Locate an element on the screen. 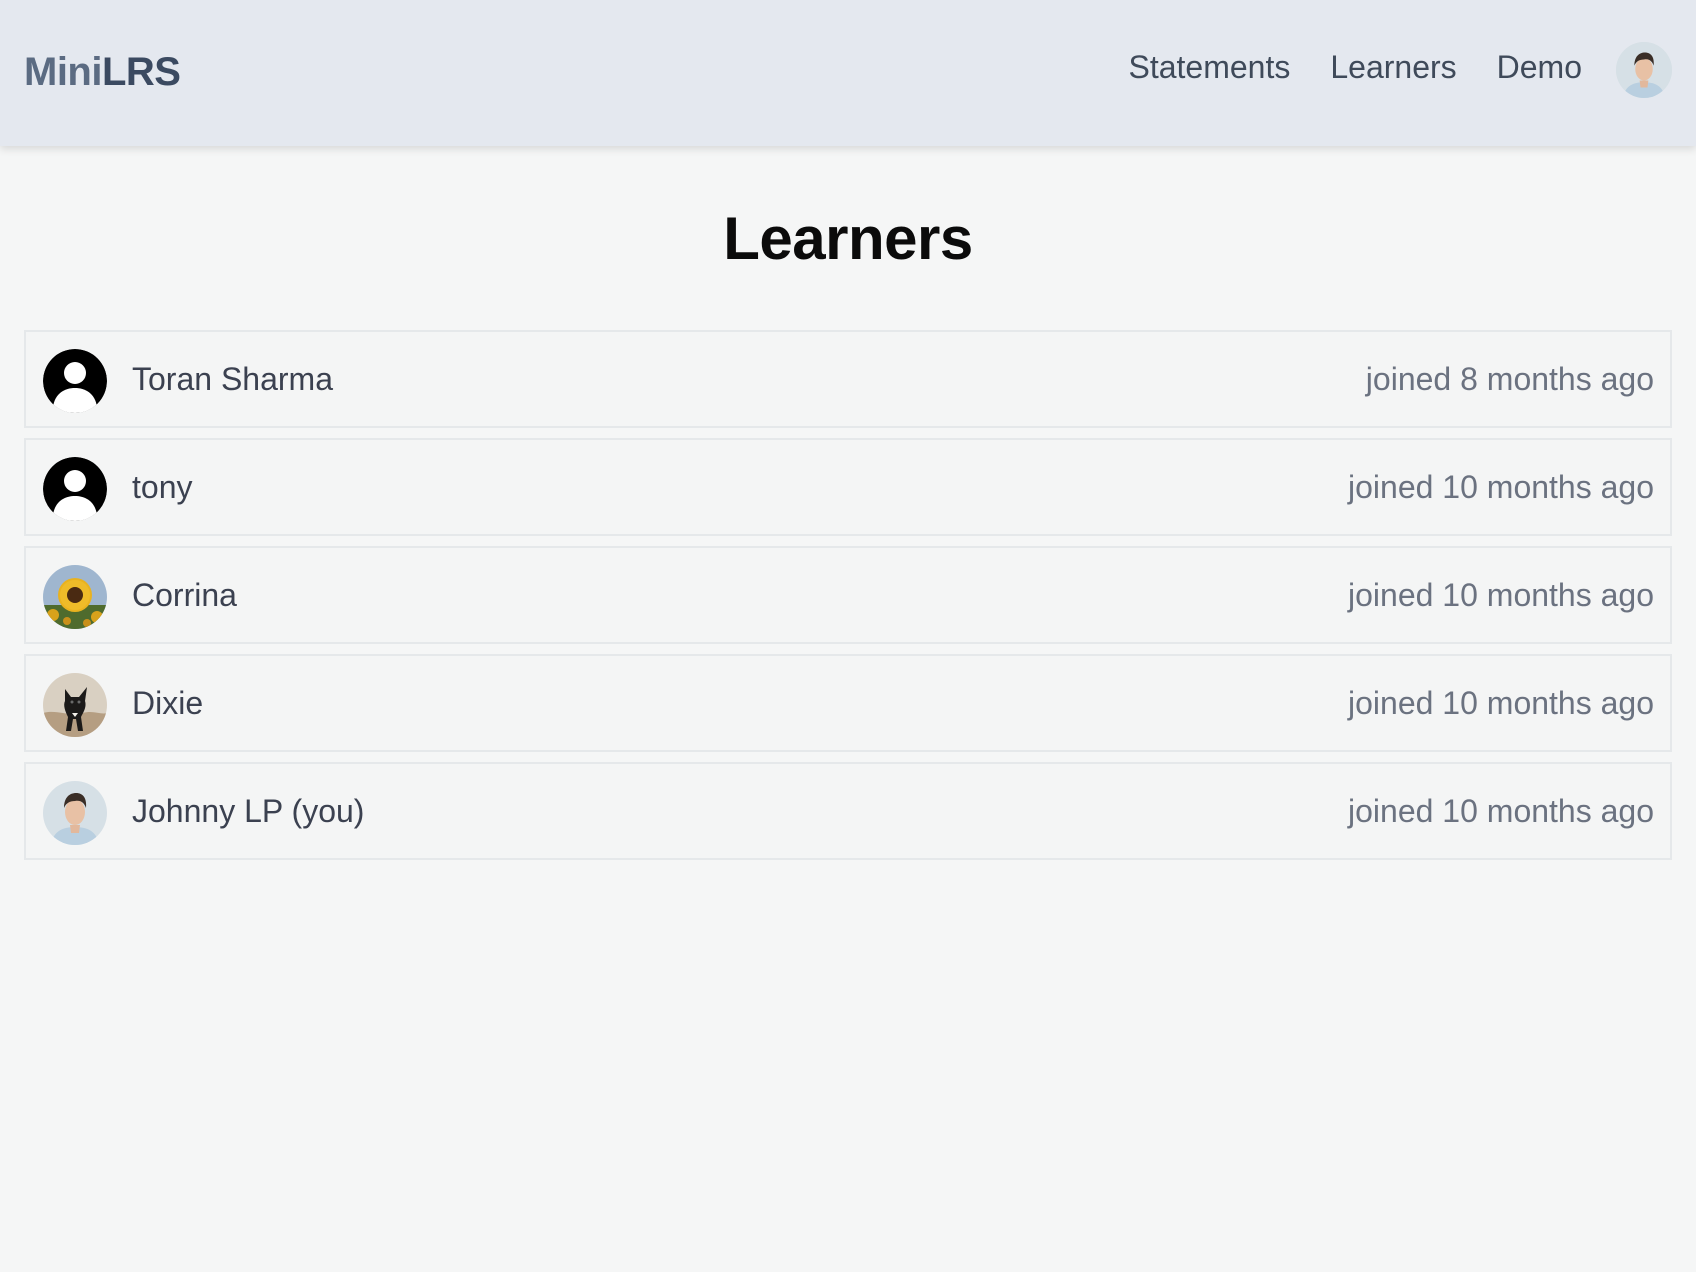  learner-row: Johnny LP (you) joined 10 months ago is located at coordinates (848, 811).